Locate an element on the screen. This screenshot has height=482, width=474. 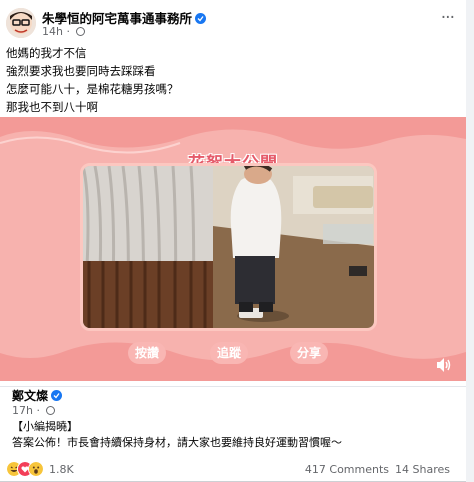
shared-author: 鄭文燦 is located at coordinates (37, 395).